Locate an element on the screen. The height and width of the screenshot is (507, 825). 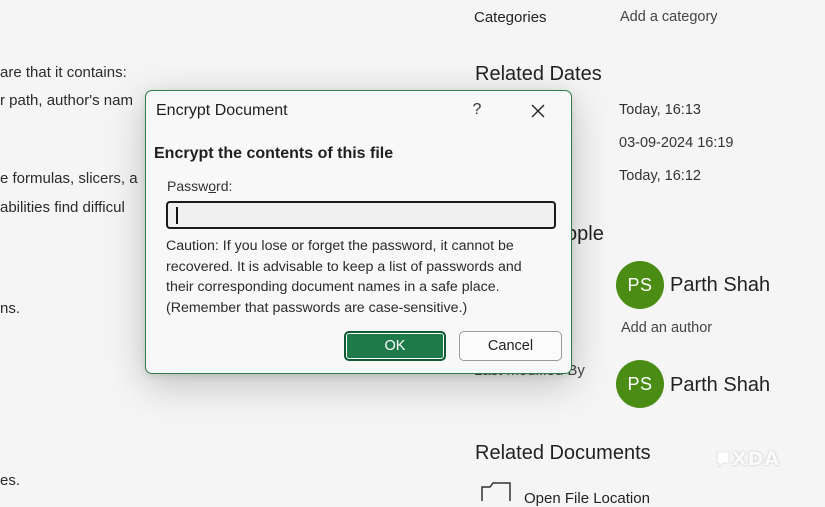
add-category-field: Add a category is located at coordinates (669, 17).